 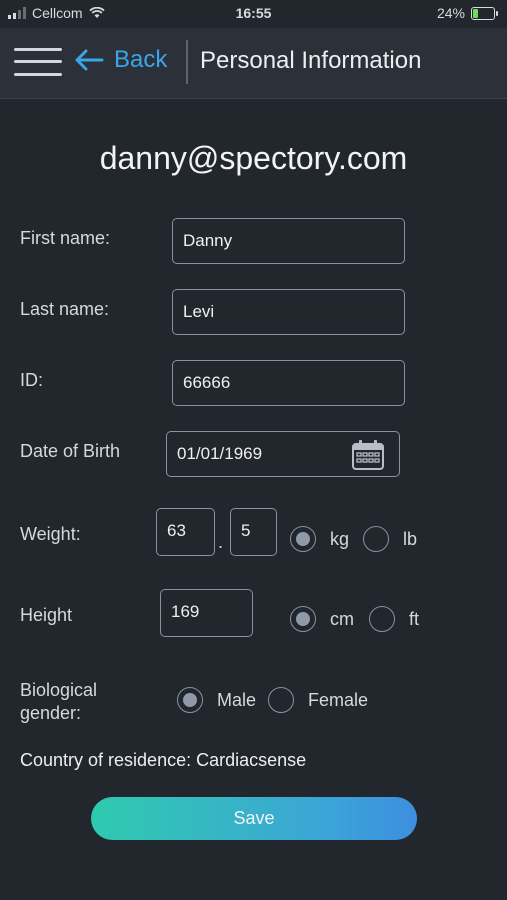 What do you see at coordinates (89, 60) in the screenshot?
I see `arrow-left-icon` at bounding box center [89, 60].